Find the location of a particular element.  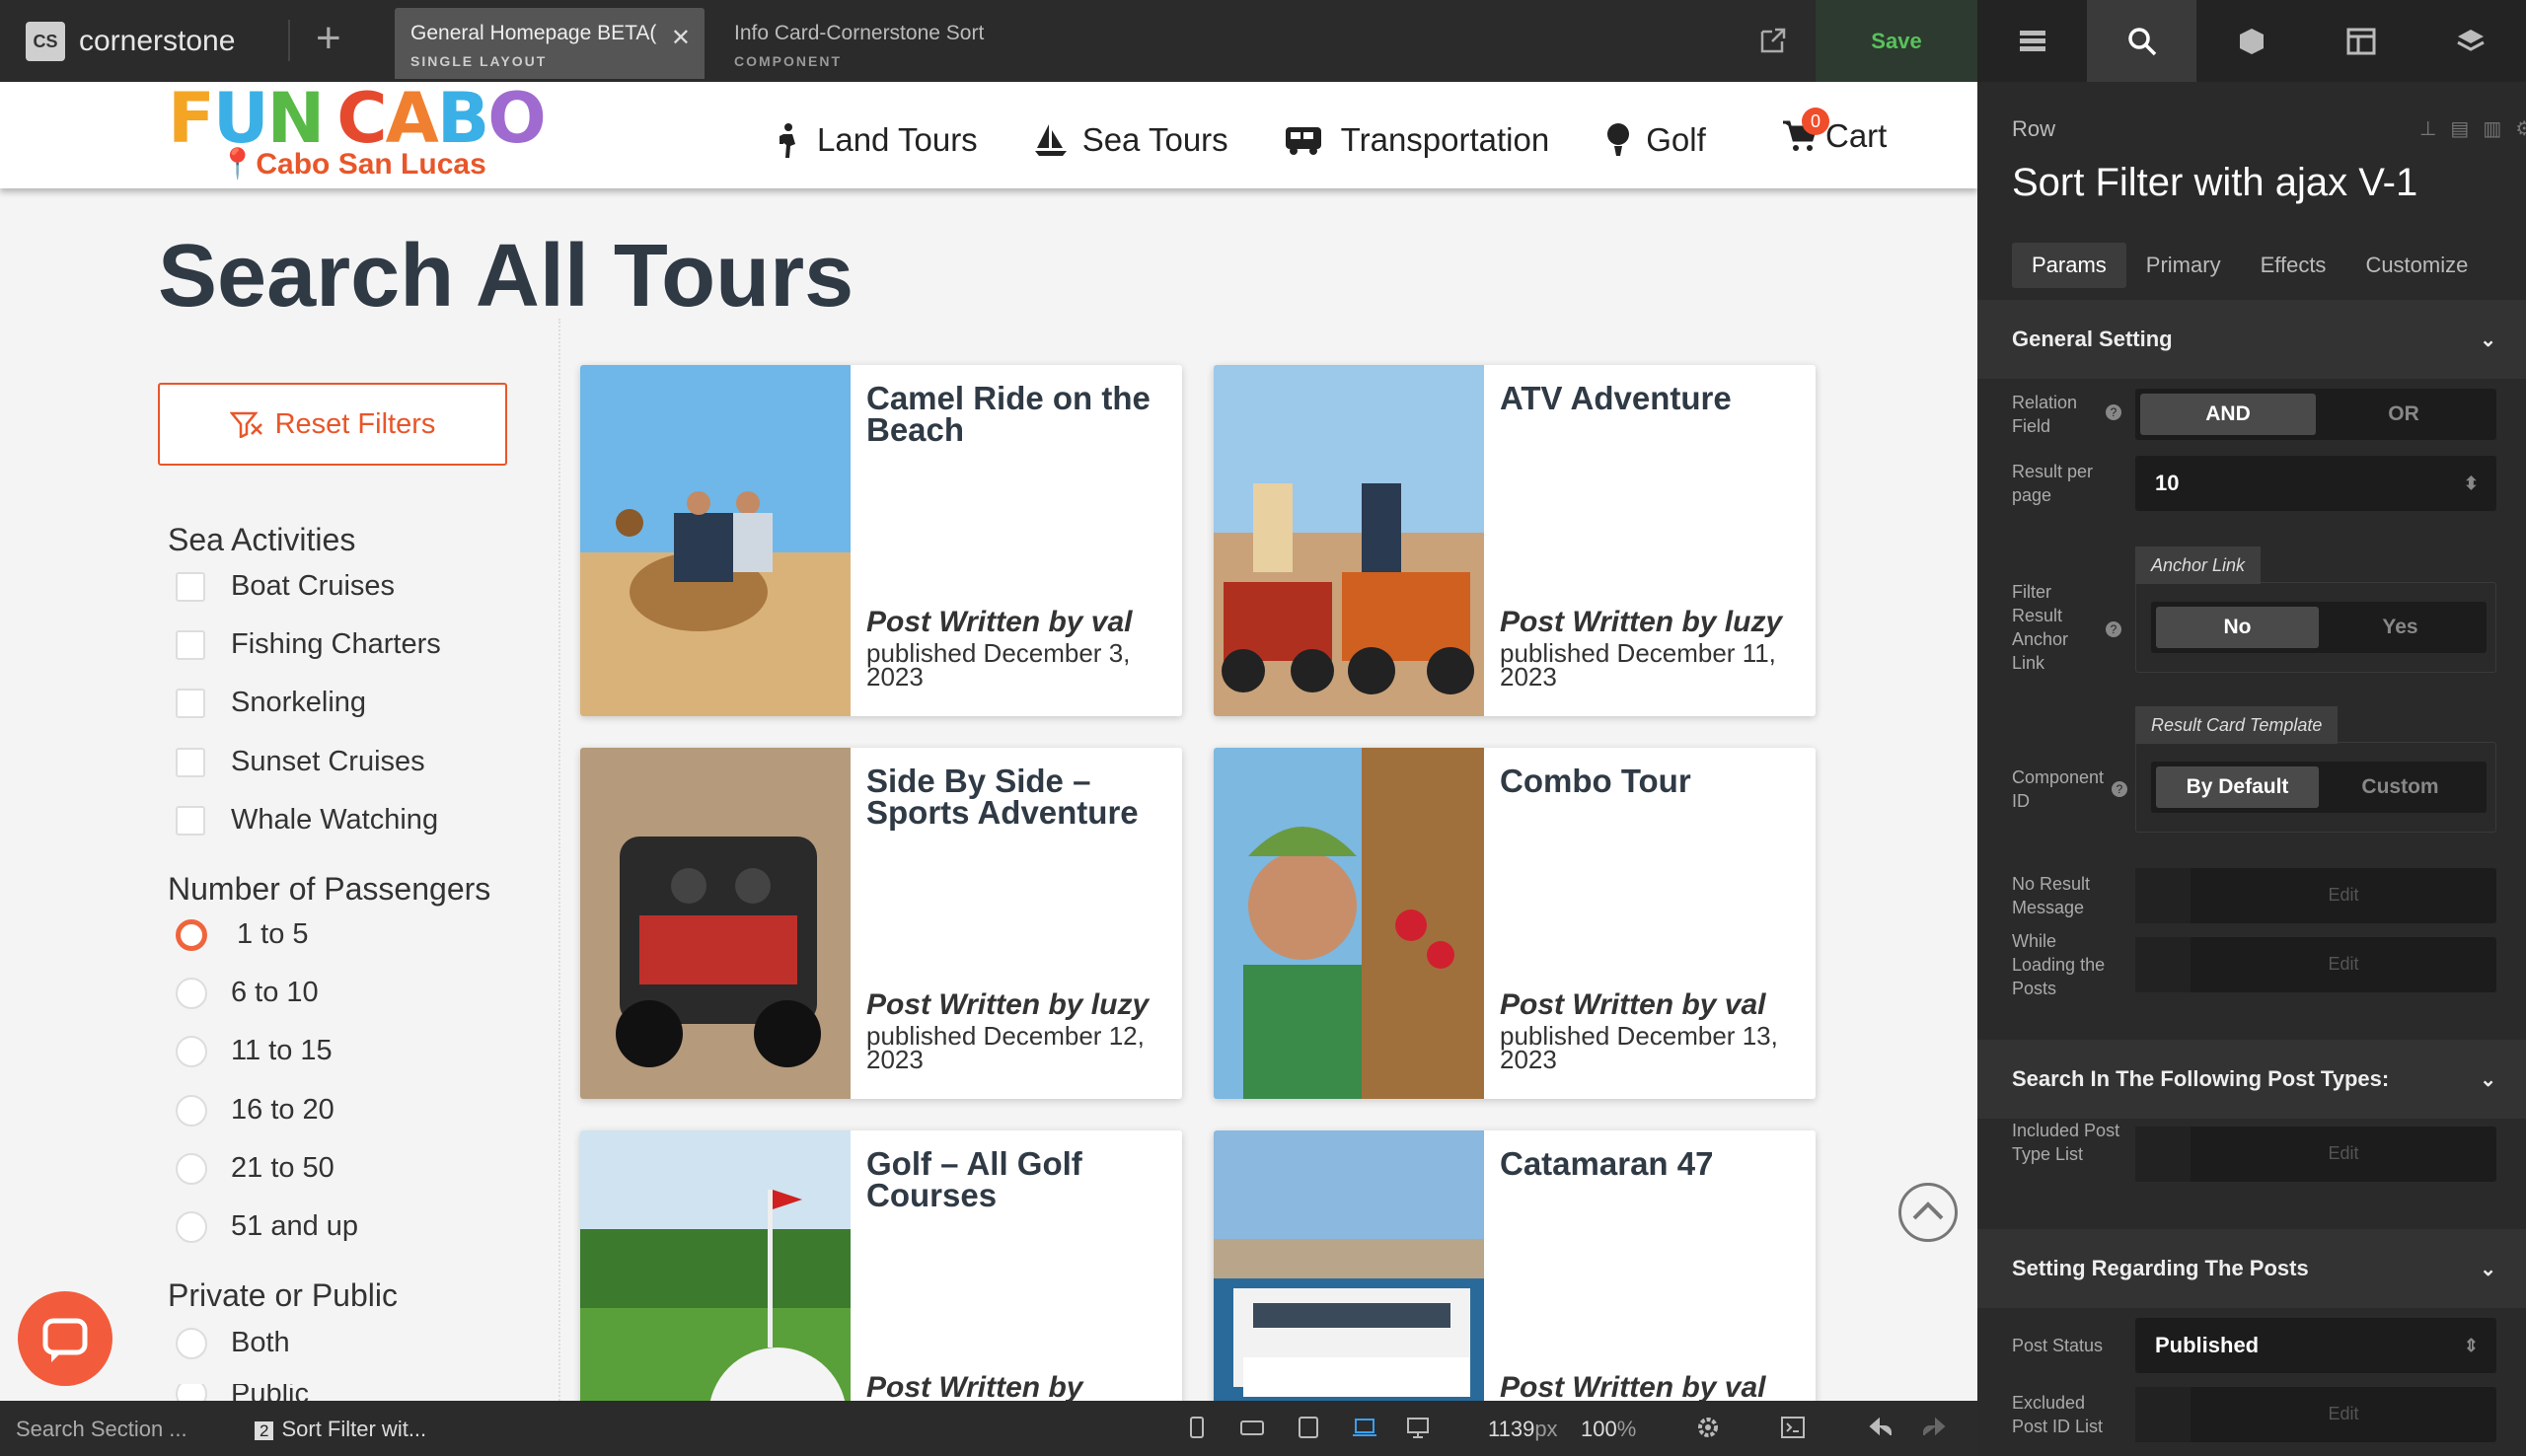

checkbox-boat-cruises: Boat Cruises is located at coordinates (285, 586).